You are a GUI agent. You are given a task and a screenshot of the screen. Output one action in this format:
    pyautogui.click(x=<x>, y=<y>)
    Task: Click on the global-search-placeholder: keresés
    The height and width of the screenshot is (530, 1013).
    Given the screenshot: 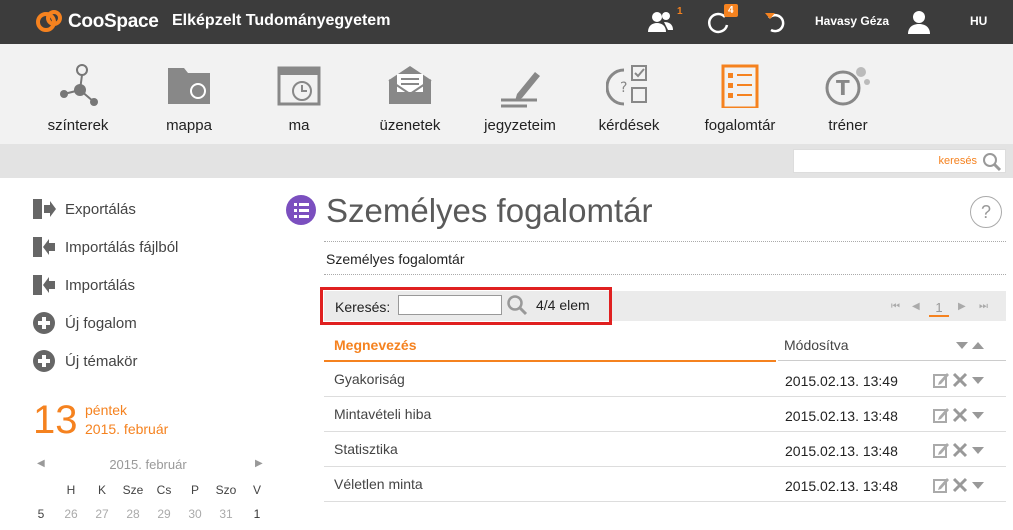 What is the action you would take?
    pyautogui.click(x=957, y=161)
    